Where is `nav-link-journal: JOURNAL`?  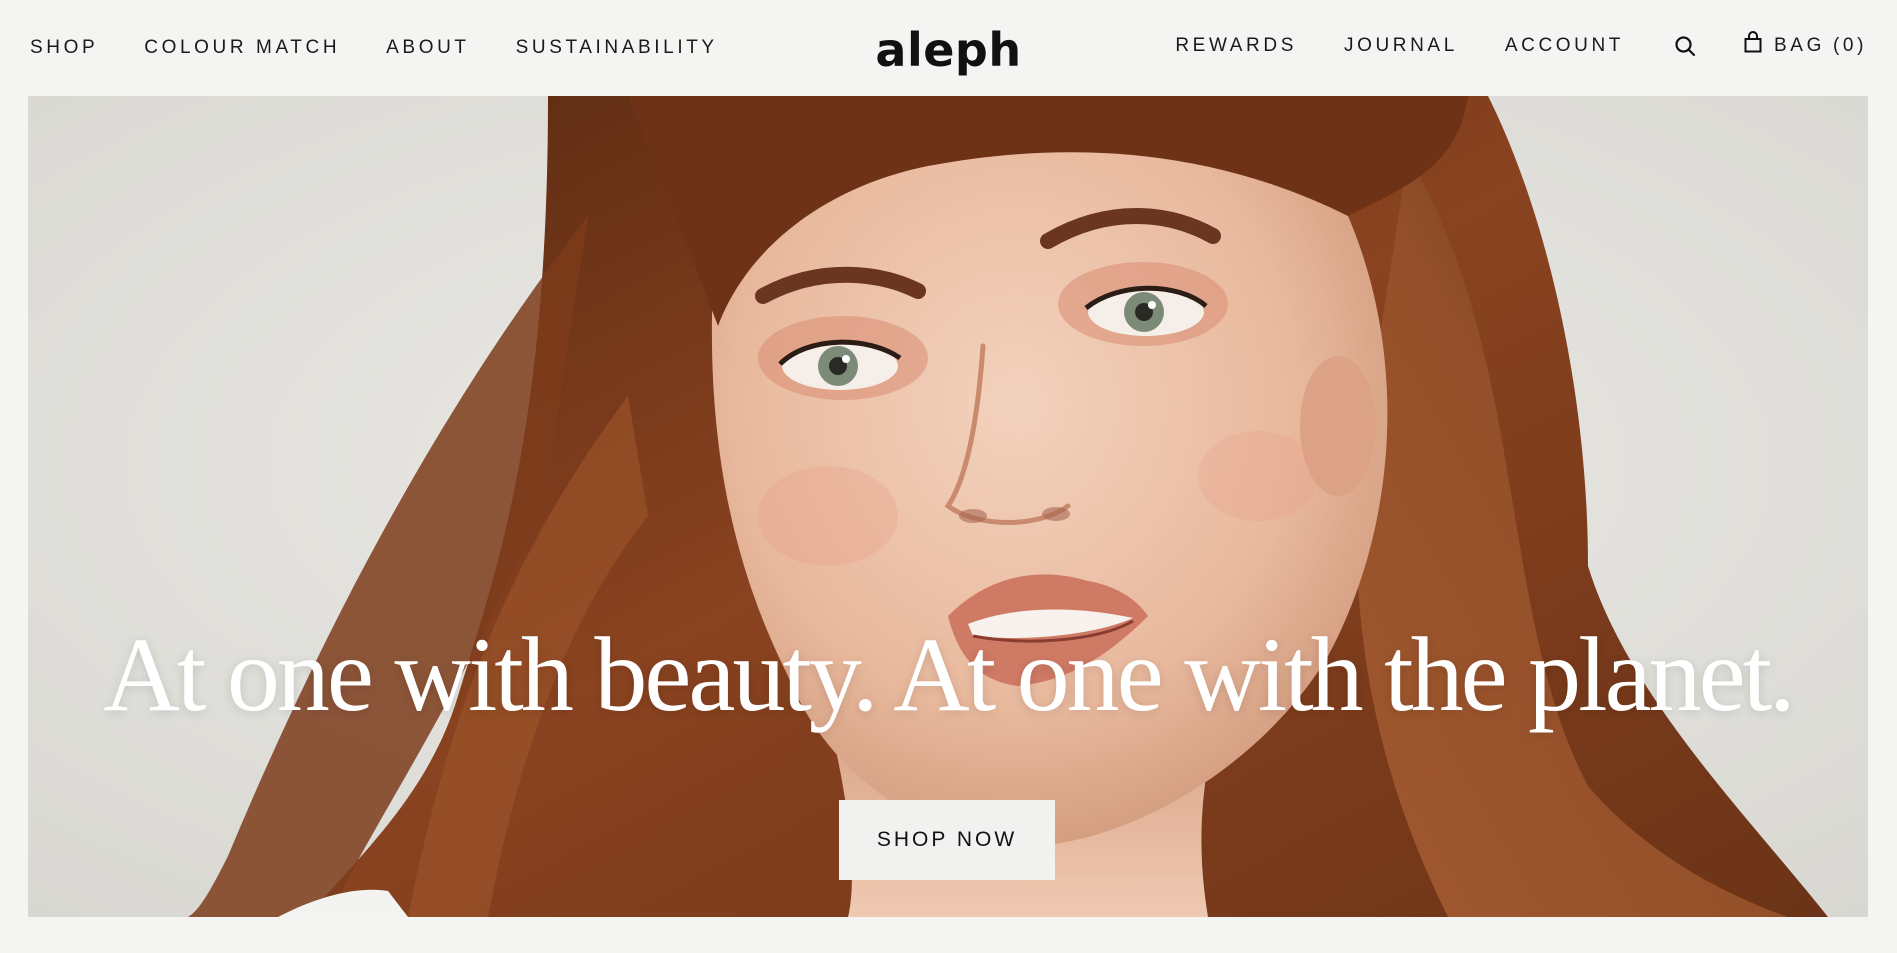
nav-link-journal: JOURNAL is located at coordinates (1401, 46).